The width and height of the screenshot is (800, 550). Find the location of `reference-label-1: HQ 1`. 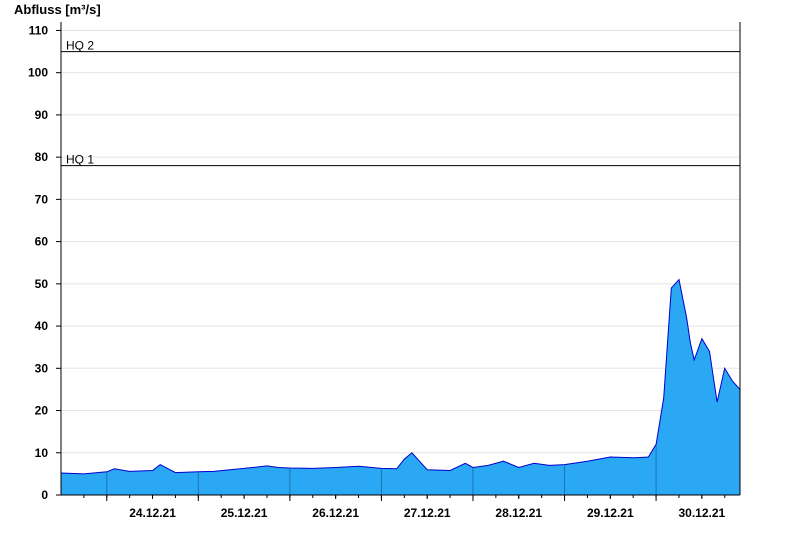

reference-label-1: HQ 1 is located at coordinates (80, 160).